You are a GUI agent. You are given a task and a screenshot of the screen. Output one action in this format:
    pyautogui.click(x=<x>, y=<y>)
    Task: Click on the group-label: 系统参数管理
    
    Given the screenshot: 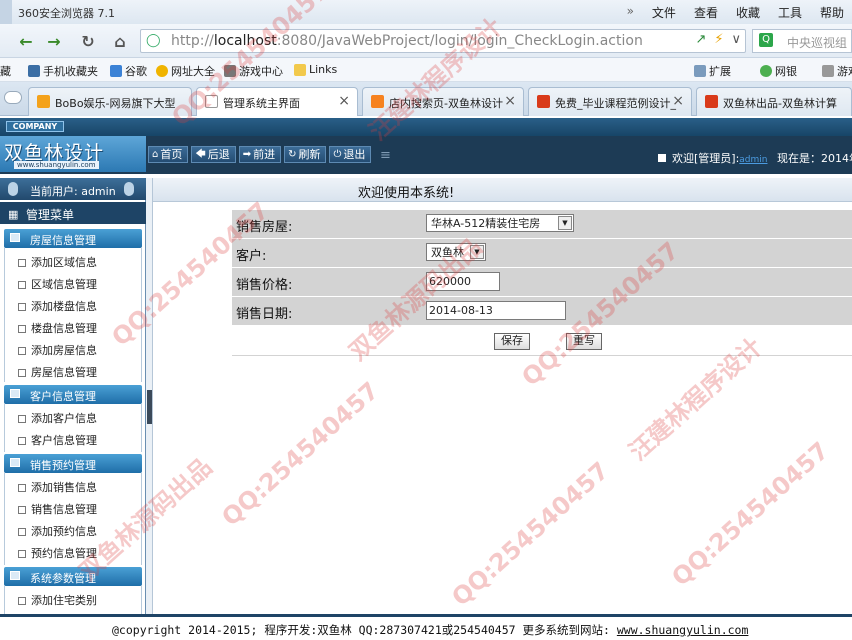 What is the action you would take?
    pyautogui.click(x=63, y=578)
    